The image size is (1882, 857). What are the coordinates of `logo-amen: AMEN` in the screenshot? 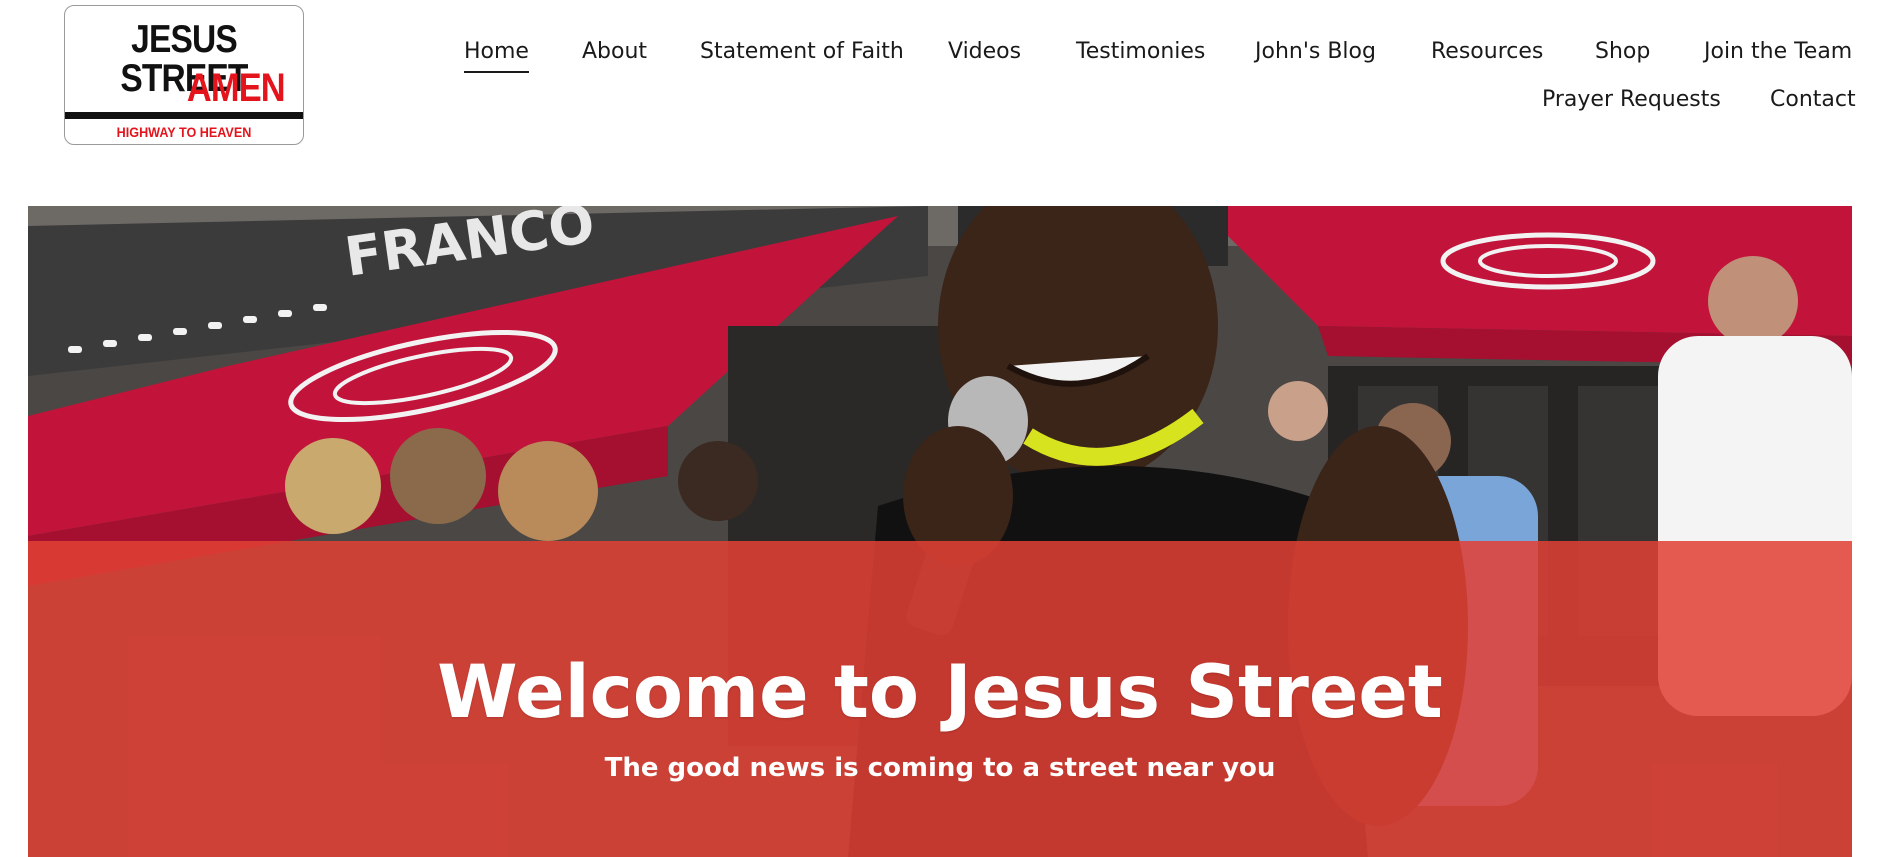 It's located at (236, 88).